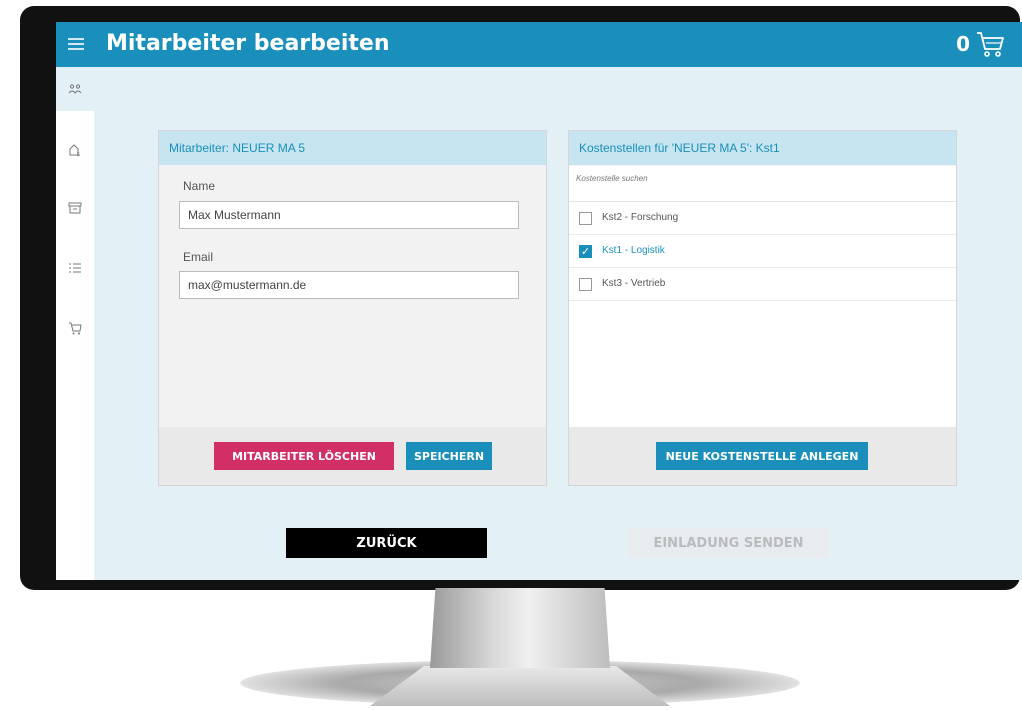 This screenshot has height=710, width=1022. What do you see at coordinates (386, 543) in the screenshot?
I see `back-button: ZURÜCK` at bounding box center [386, 543].